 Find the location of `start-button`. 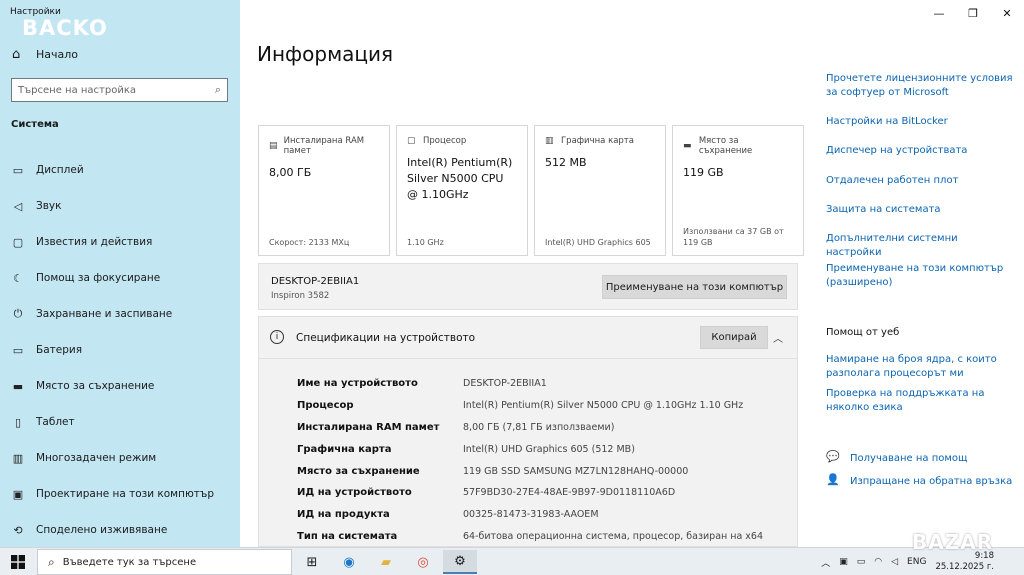

start-button is located at coordinates (18, 561).